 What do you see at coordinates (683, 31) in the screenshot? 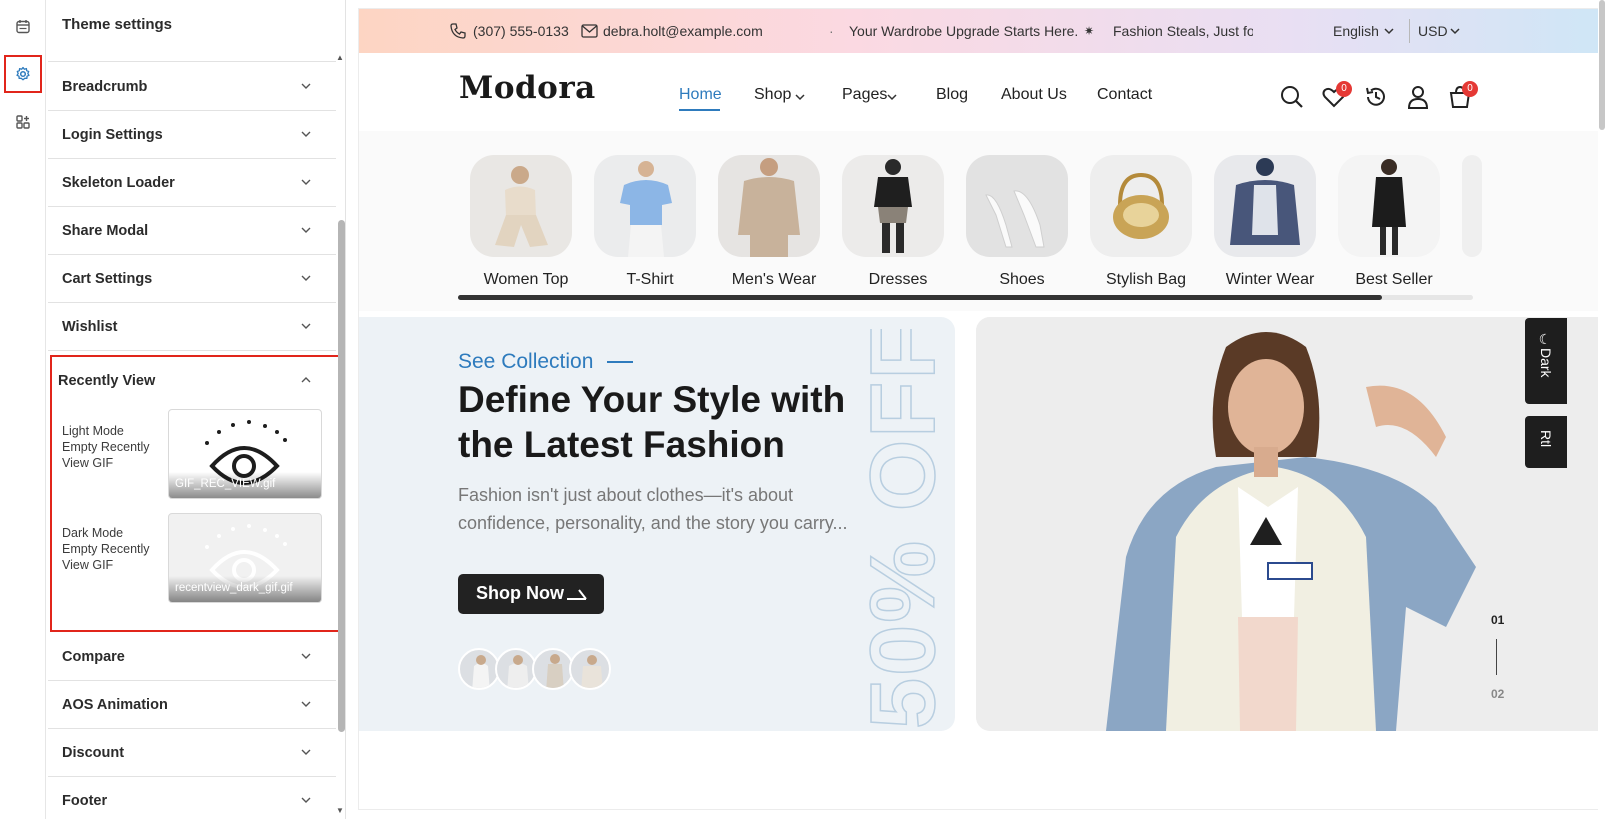
I see `email-address: debra.holt@example.com` at bounding box center [683, 31].